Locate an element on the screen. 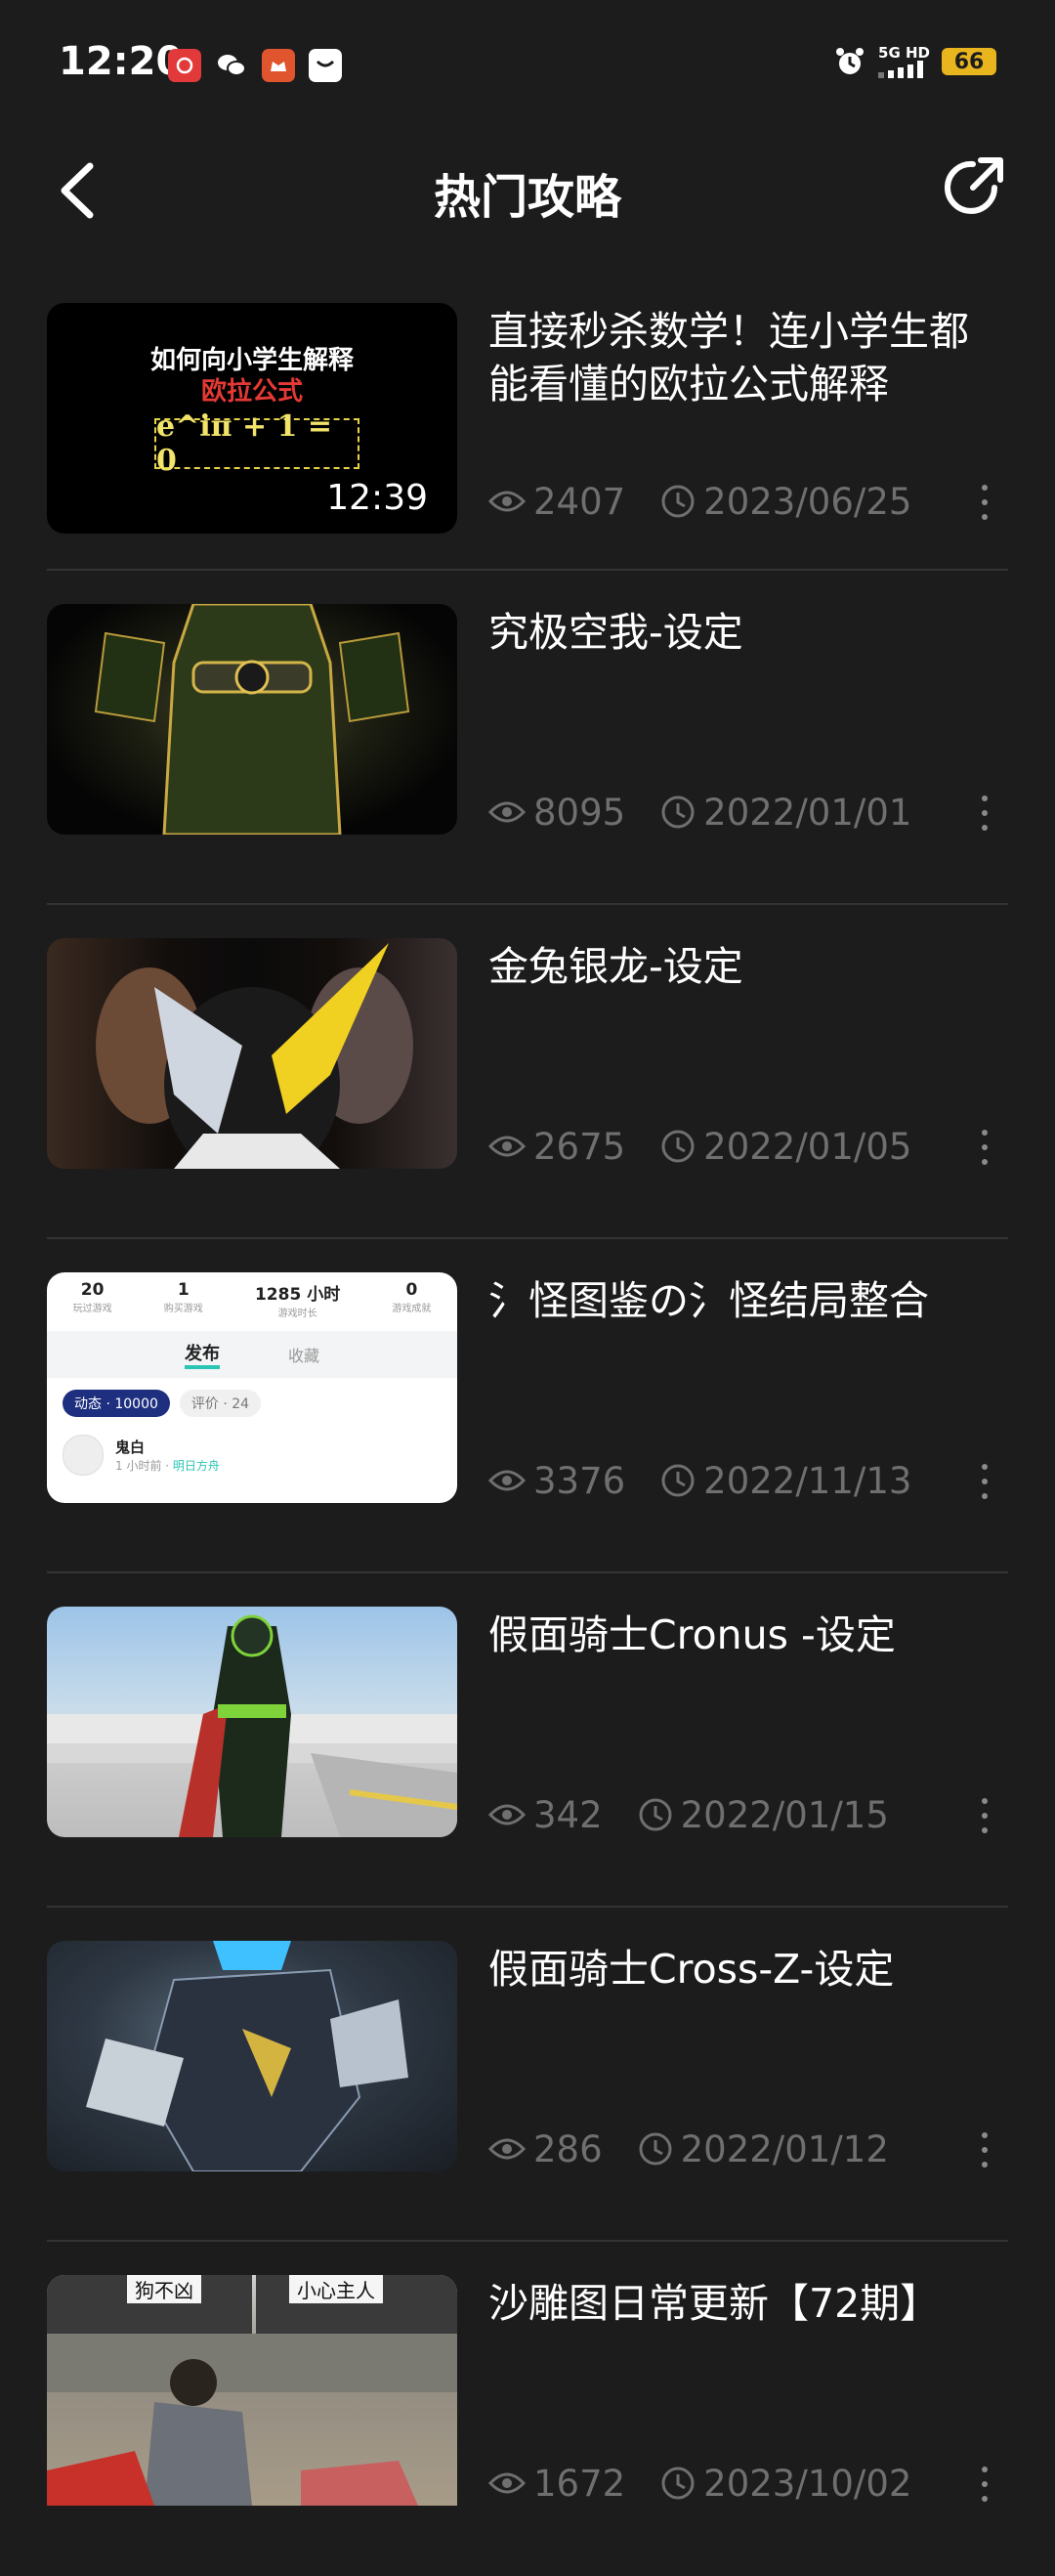 The height and width of the screenshot is (2576, 1055). view-count: 1672 is located at coordinates (579, 2484).